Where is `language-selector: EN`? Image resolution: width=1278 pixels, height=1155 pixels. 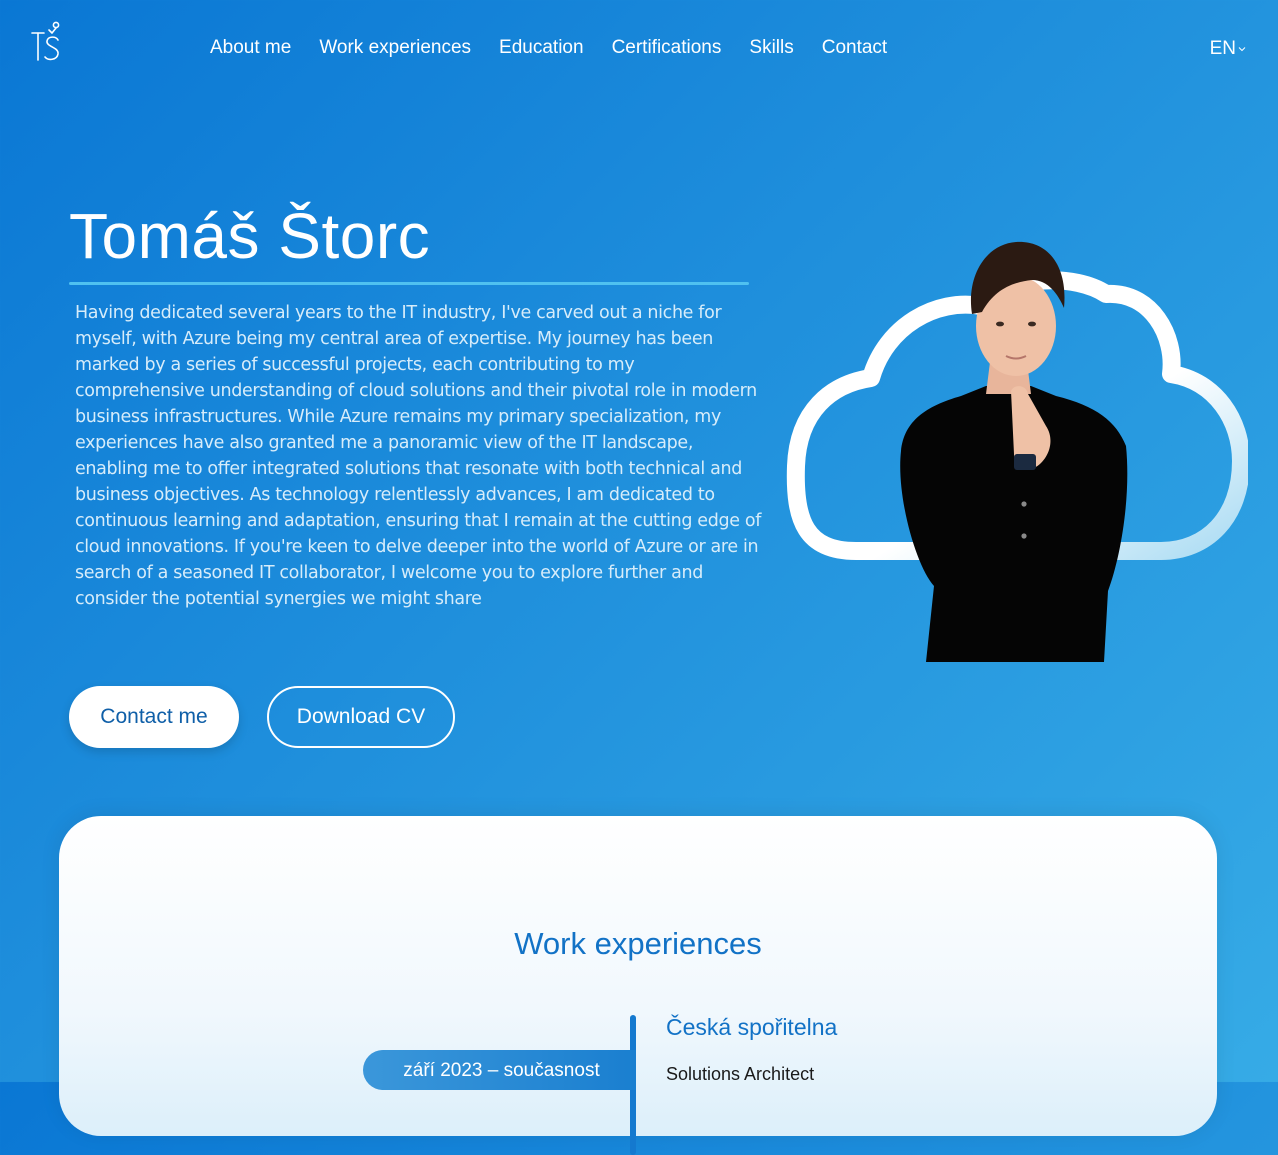
language-selector: EN is located at coordinates (1228, 49).